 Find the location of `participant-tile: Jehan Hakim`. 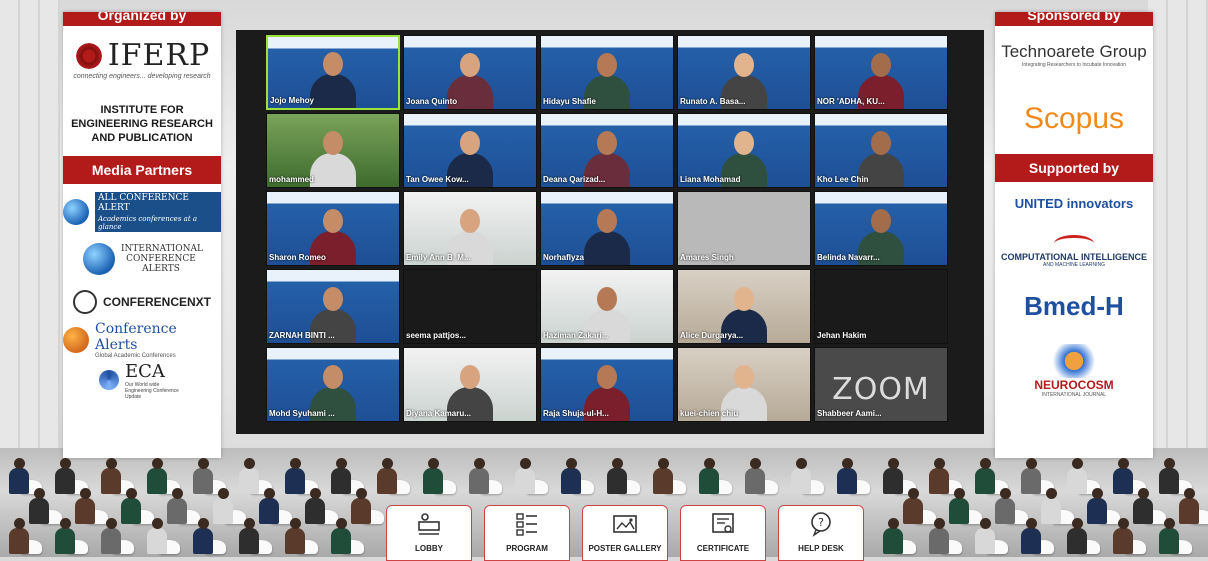

participant-tile: Jehan Hakim is located at coordinates (881, 306).